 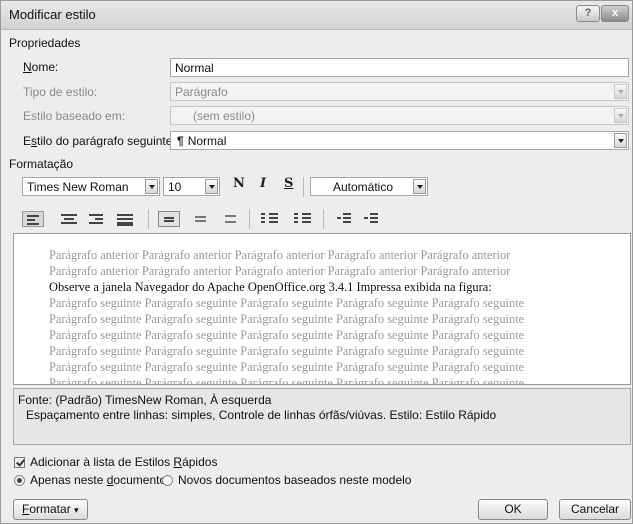 What do you see at coordinates (224, 116) in the screenshot?
I see `based-on-value: (sem estilo)` at bounding box center [224, 116].